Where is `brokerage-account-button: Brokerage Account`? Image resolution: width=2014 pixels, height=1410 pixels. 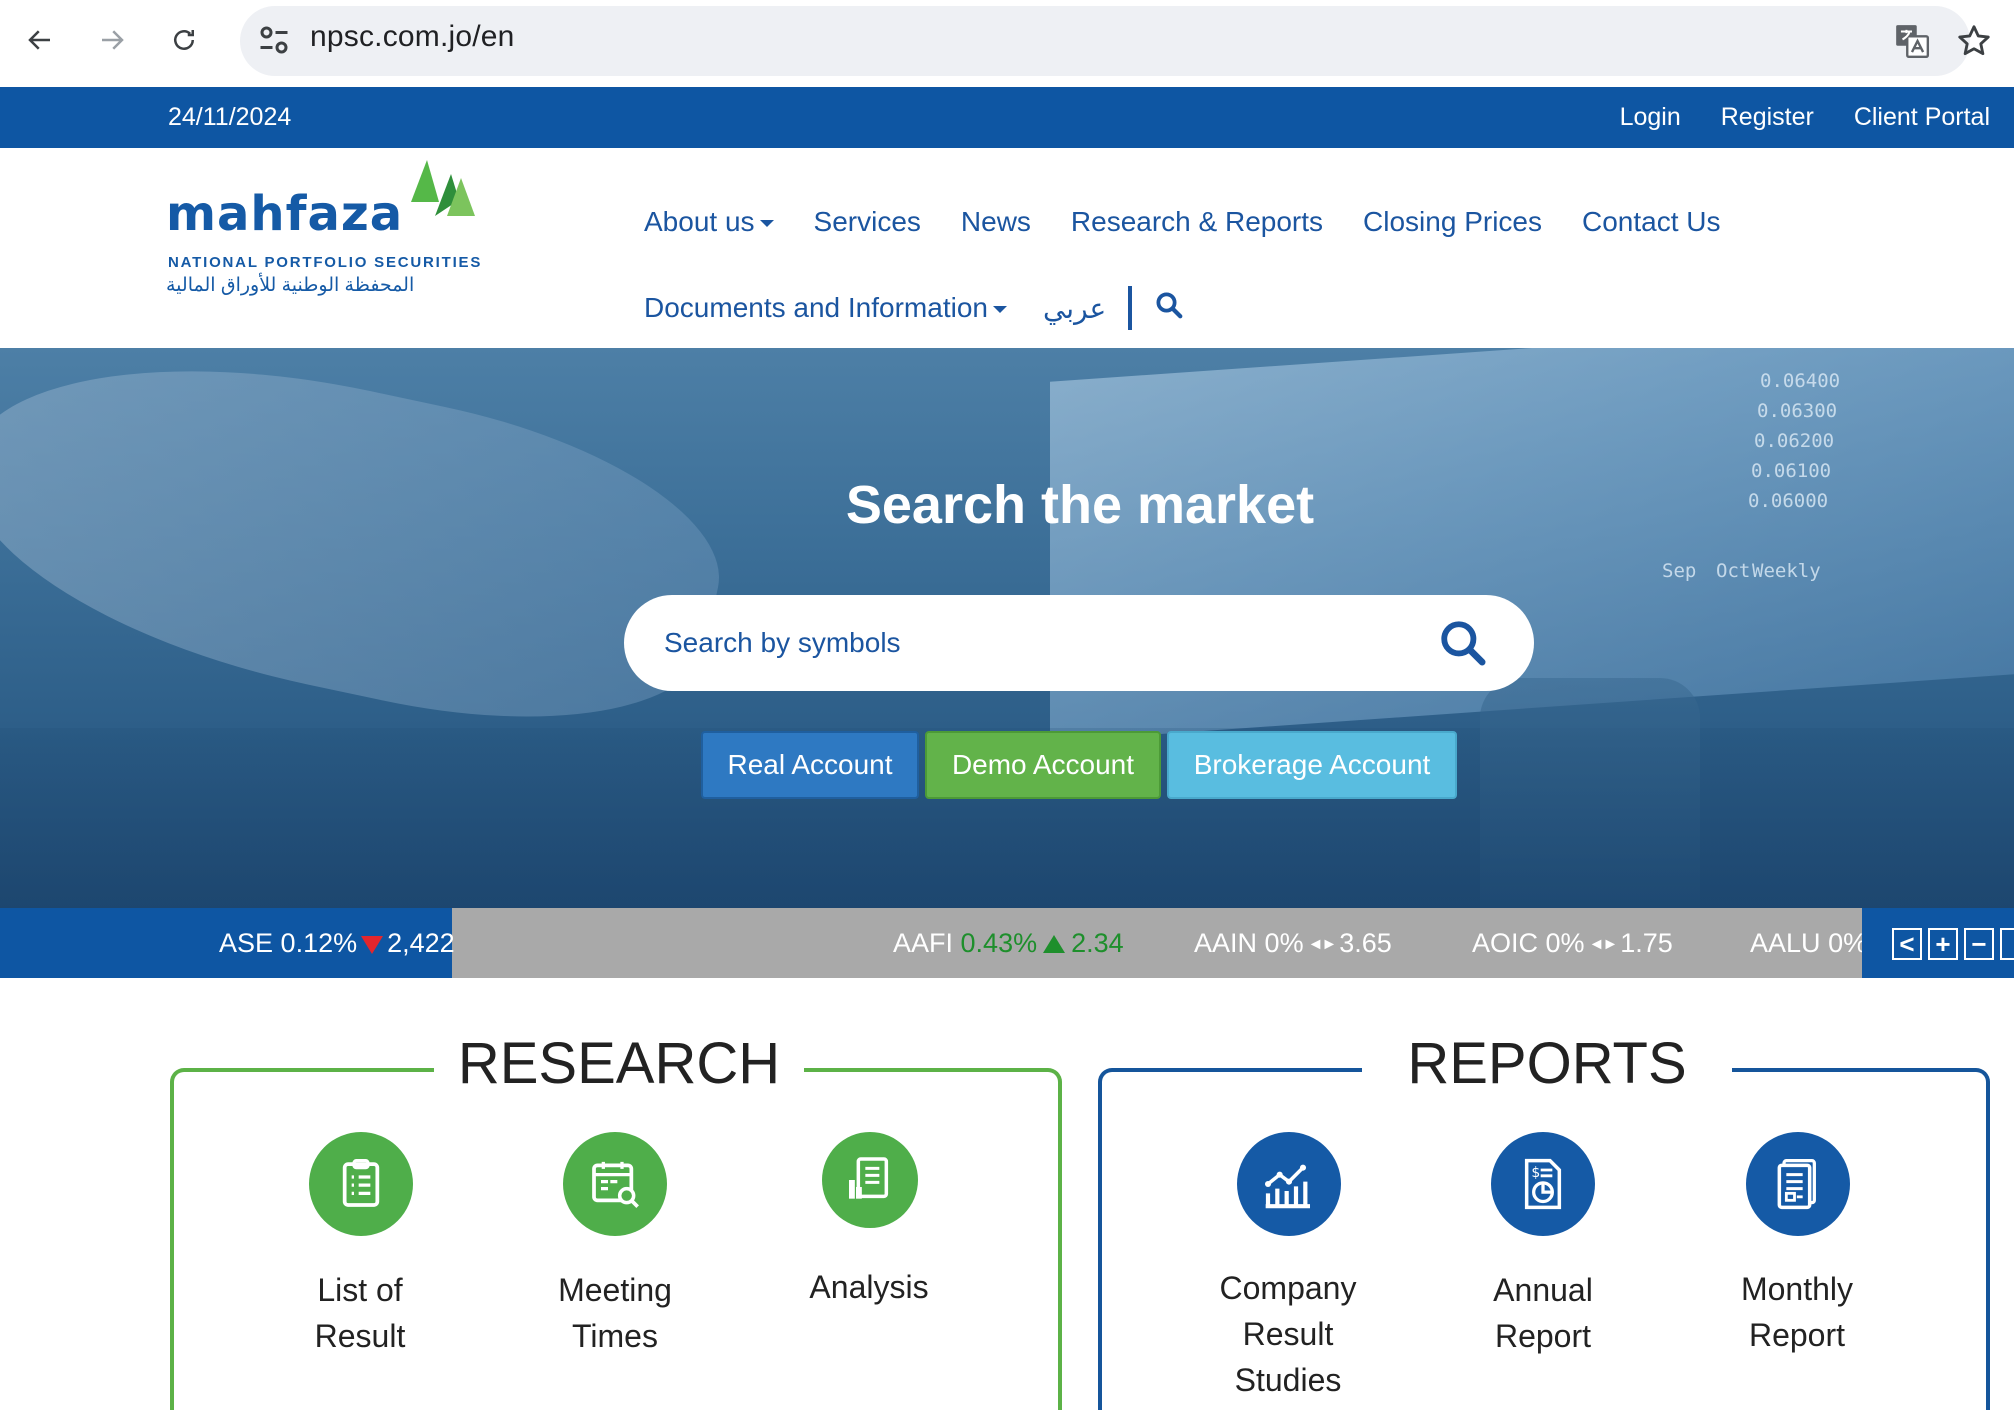 brokerage-account-button: Brokerage Account is located at coordinates (1312, 765).